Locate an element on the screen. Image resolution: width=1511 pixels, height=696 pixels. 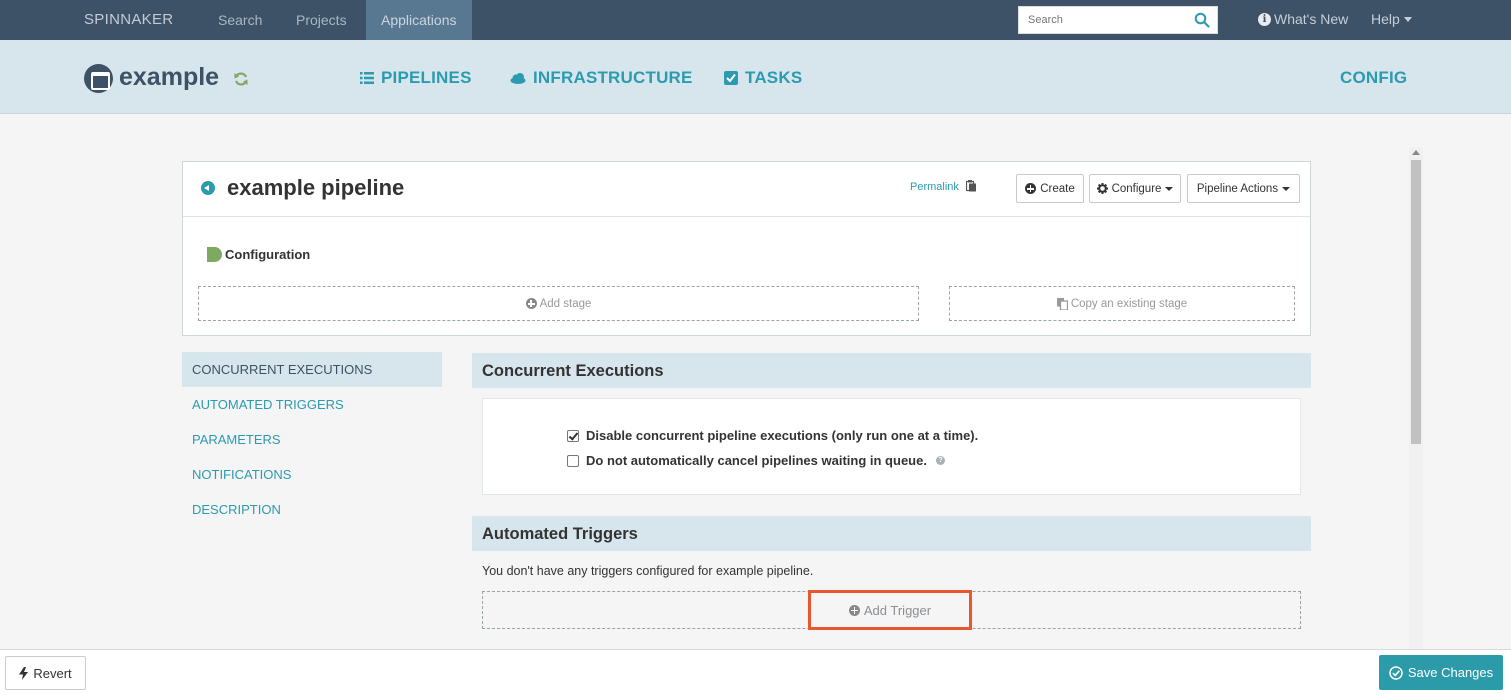
help-icon: ? is located at coordinates (940, 460).